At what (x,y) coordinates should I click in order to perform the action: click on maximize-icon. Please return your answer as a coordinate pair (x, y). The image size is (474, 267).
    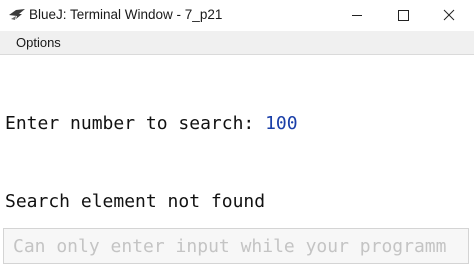
    Looking at the image, I should click on (403, 15).